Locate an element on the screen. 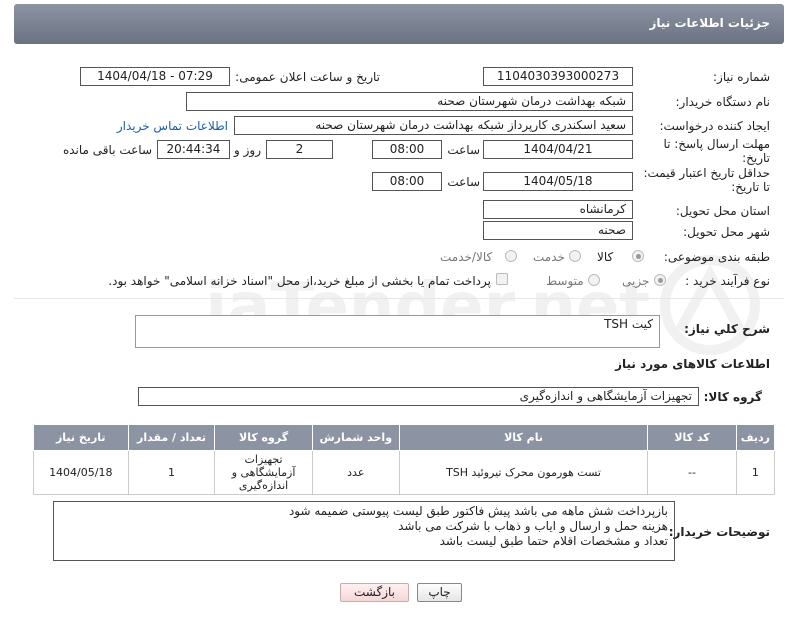 The width and height of the screenshot is (788, 619). reply-time-label: ساعت is located at coordinates (463, 150).